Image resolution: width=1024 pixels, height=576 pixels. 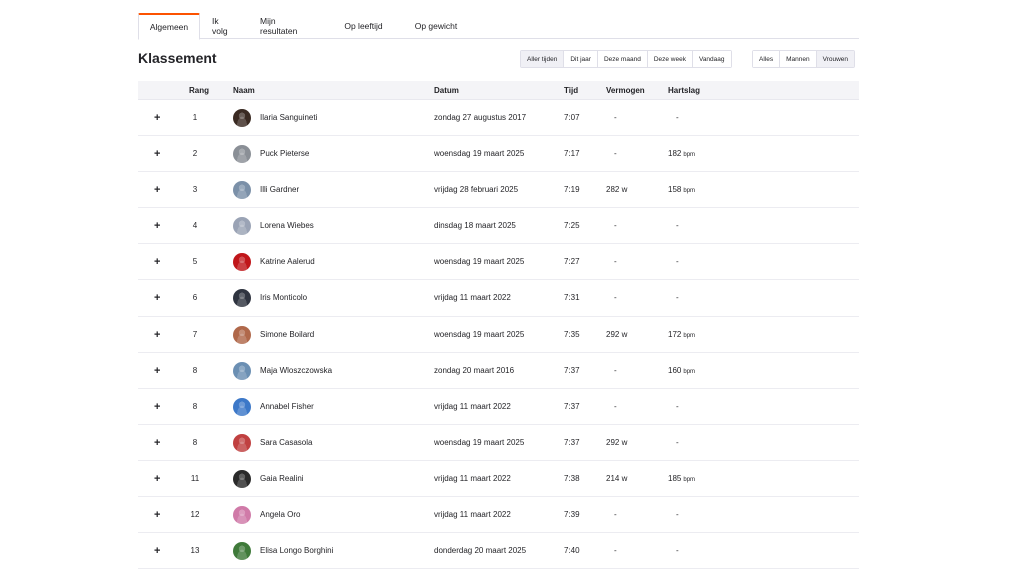 What do you see at coordinates (675, 370) in the screenshot?
I see `heartrate-number: 160` at bounding box center [675, 370].